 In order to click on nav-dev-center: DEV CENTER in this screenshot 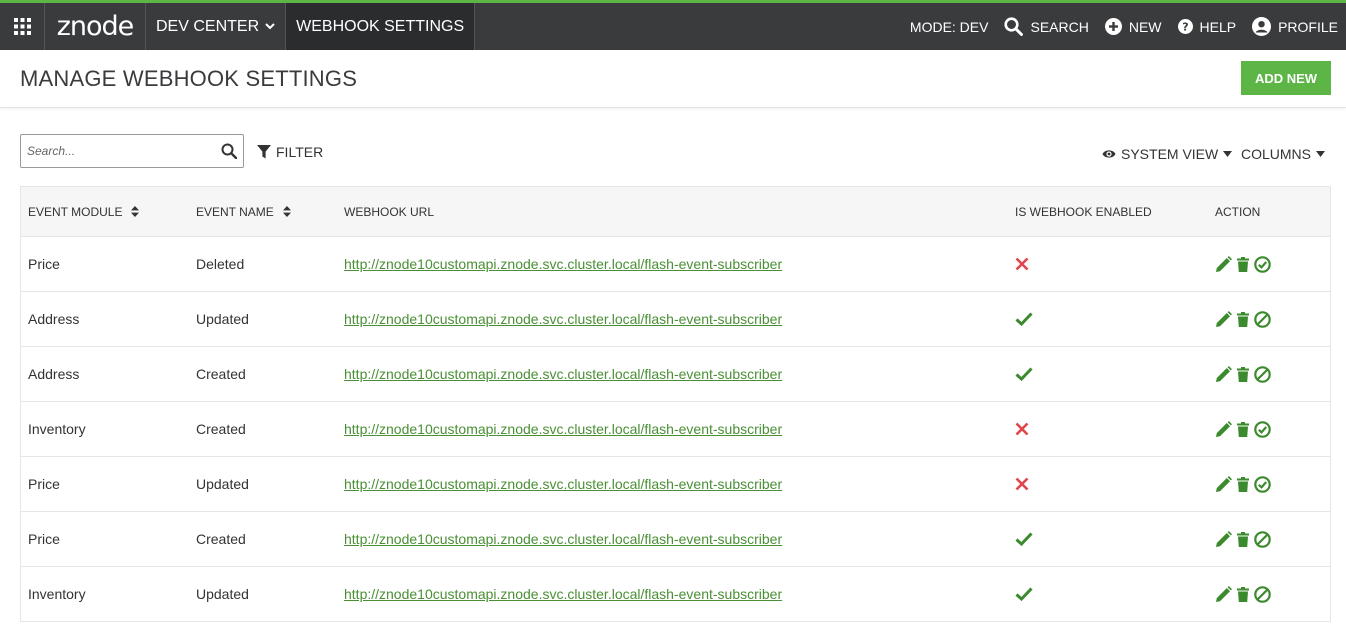, I will do `click(216, 26)`.